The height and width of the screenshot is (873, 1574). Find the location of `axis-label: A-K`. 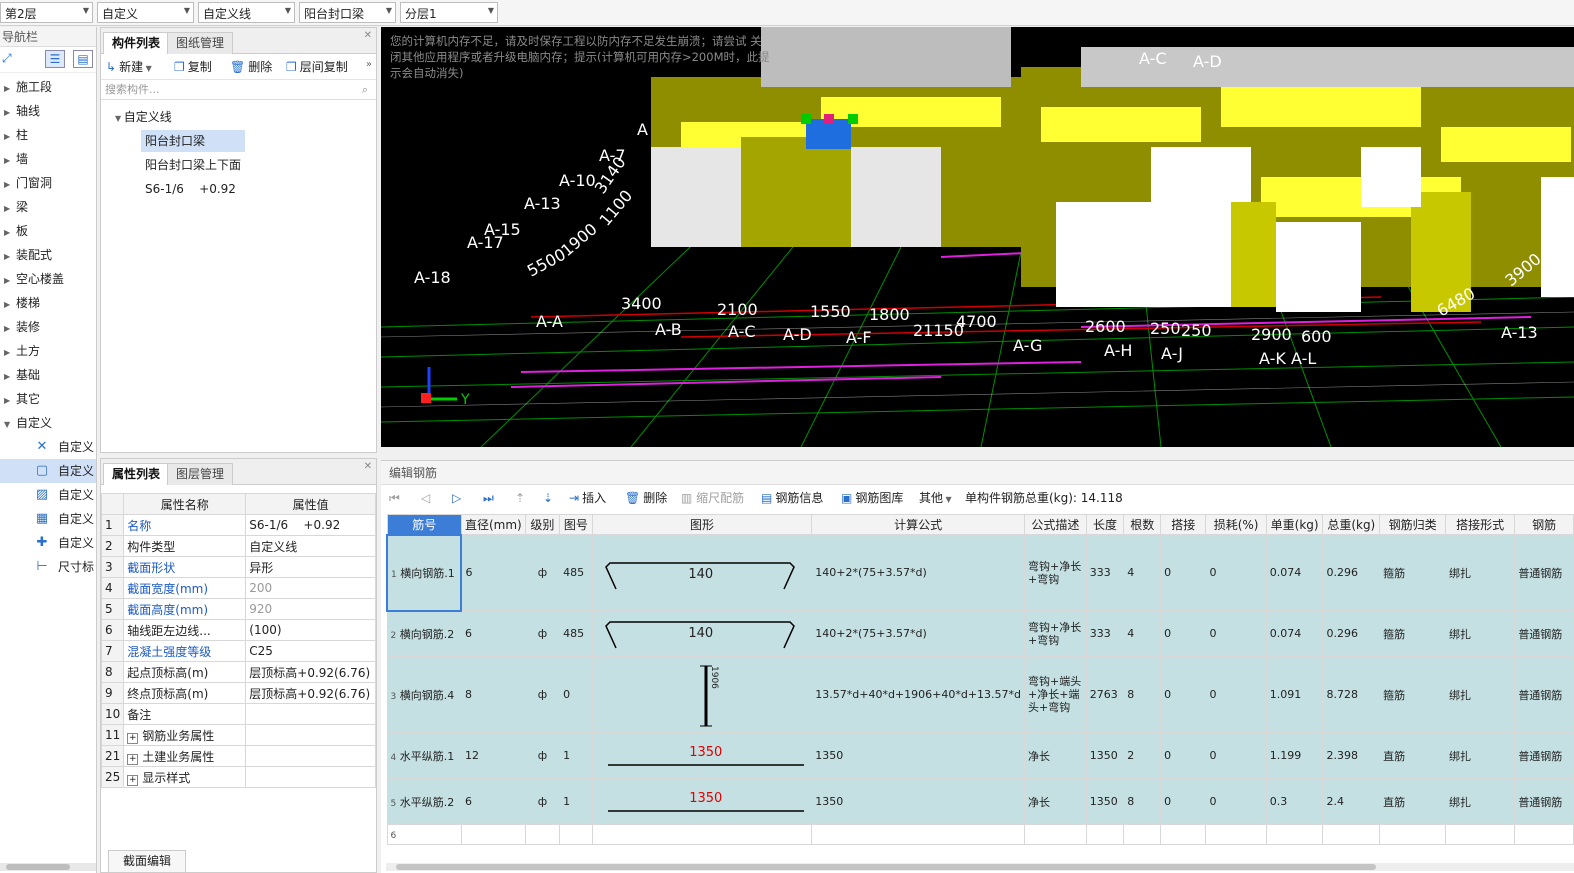

axis-label: A-K is located at coordinates (1272, 358).